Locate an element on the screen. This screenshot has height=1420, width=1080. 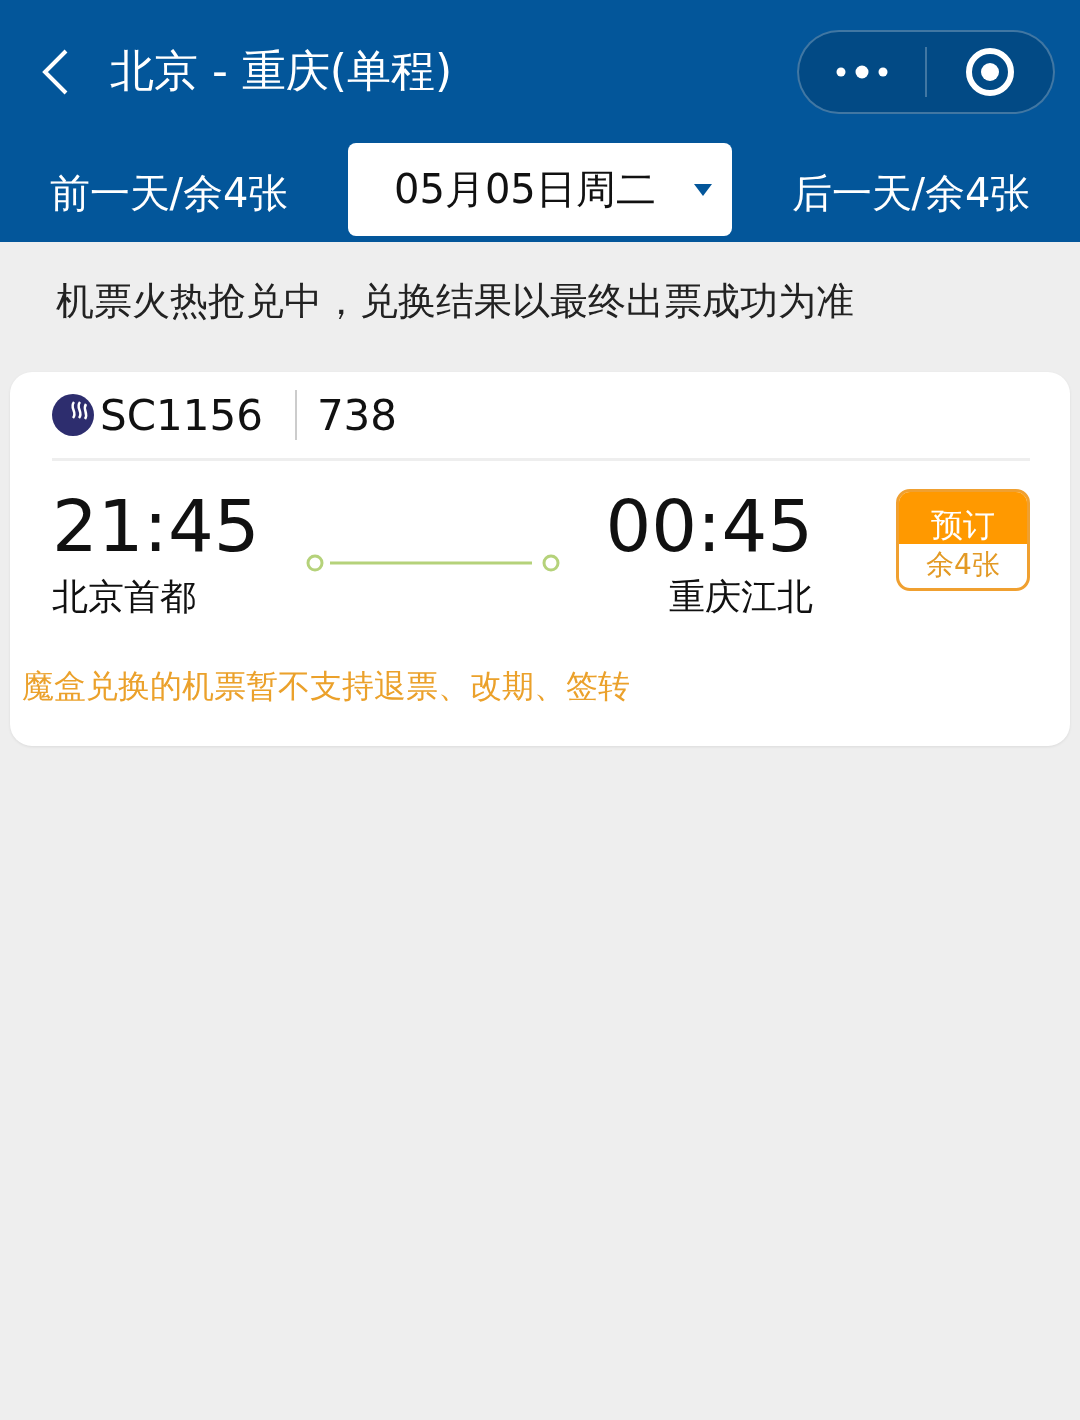
arrival-time: 00:45 is located at coordinates (709, 526).